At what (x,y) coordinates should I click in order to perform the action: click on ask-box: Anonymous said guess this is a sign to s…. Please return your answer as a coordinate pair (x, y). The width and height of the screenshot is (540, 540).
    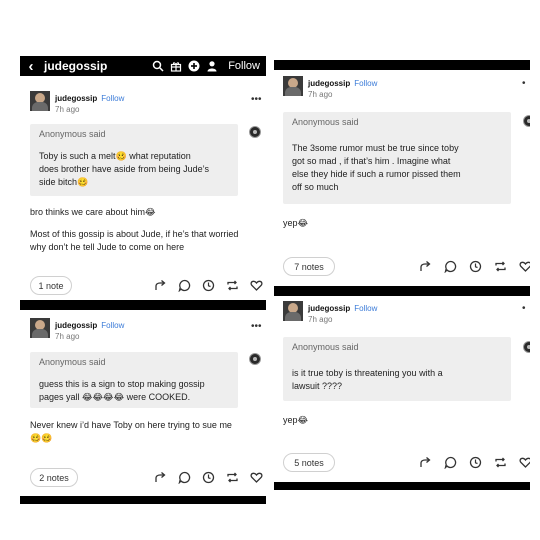
    Looking at the image, I should click on (134, 380).